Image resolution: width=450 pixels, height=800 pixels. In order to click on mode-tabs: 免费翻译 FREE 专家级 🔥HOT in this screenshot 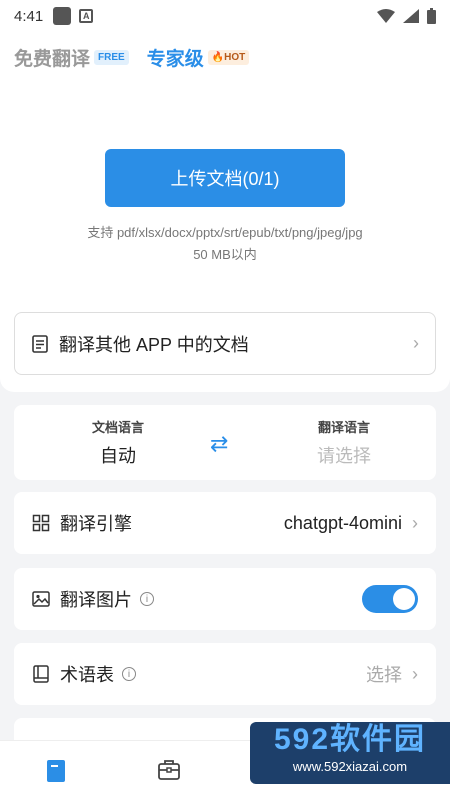, I will do `click(140, 57)`.